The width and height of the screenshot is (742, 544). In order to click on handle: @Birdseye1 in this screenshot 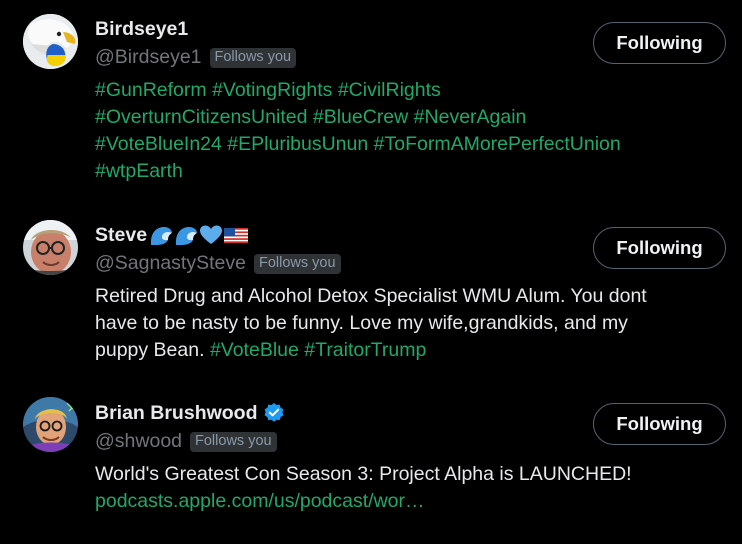, I will do `click(148, 57)`.